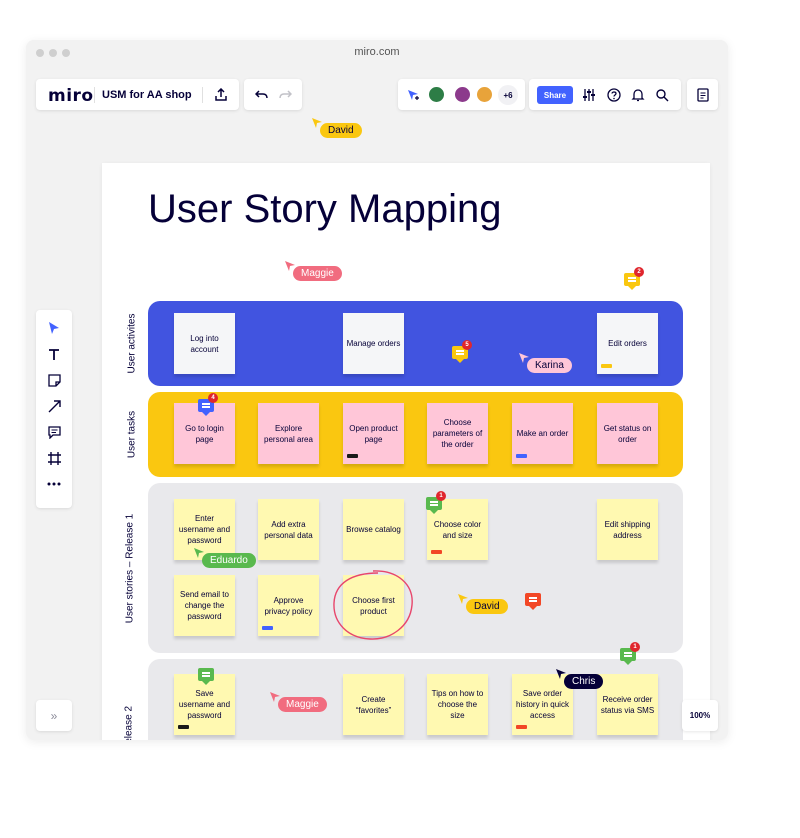 This screenshot has height=838, width=800. What do you see at coordinates (662, 95) in the screenshot?
I see `search-icon` at bounding box center [662, 95].